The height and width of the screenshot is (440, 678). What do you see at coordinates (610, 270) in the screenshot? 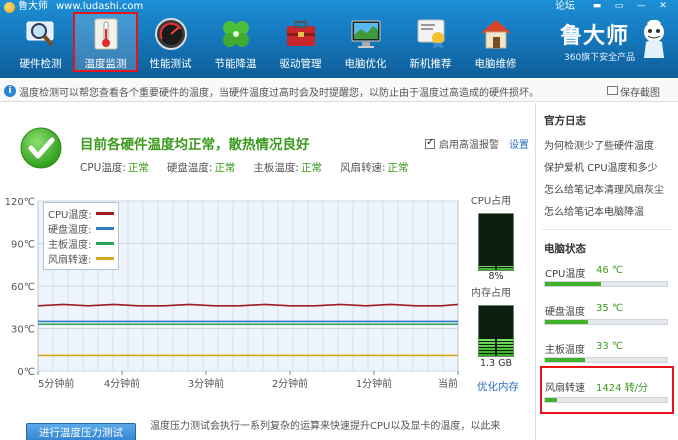
I see `stat-value-cpu: 46 ℃` at bounding box center [610, 270].